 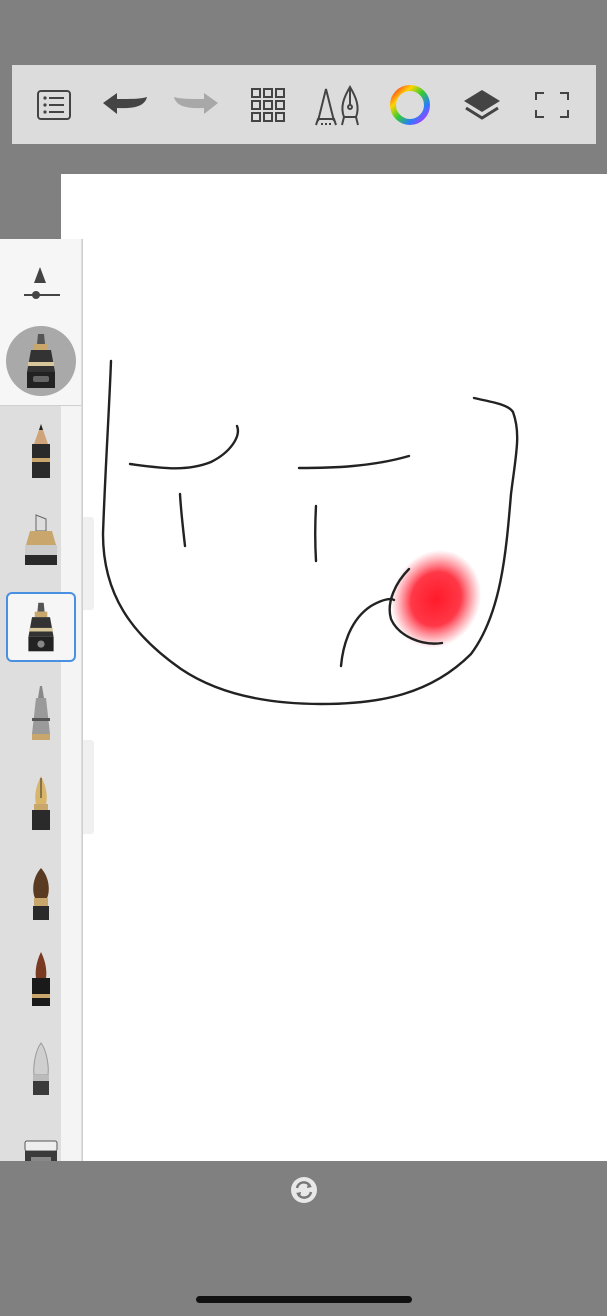 I want to click on rotate-reset-icon, so click(x=304, y=1190).